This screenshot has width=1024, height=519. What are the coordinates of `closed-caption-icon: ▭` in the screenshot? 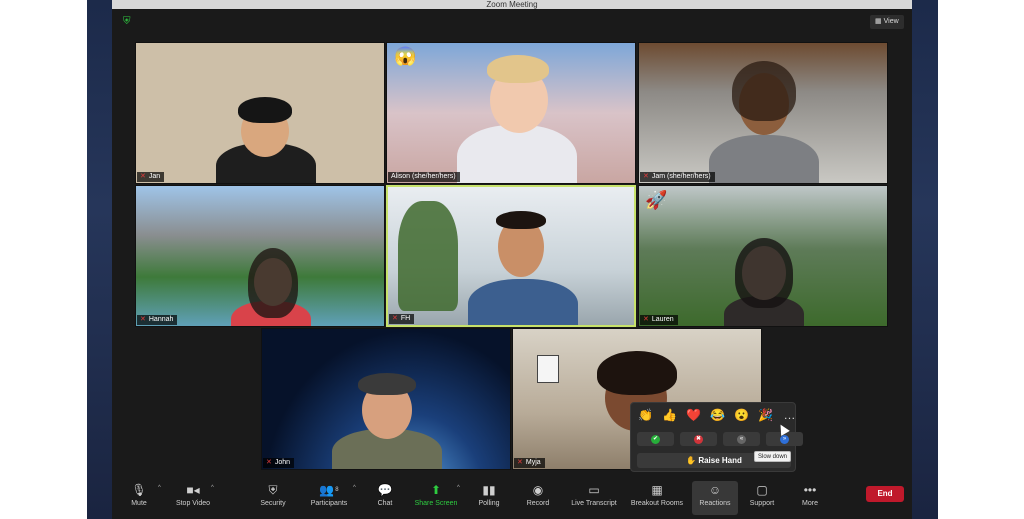 It's located at (594, 490).